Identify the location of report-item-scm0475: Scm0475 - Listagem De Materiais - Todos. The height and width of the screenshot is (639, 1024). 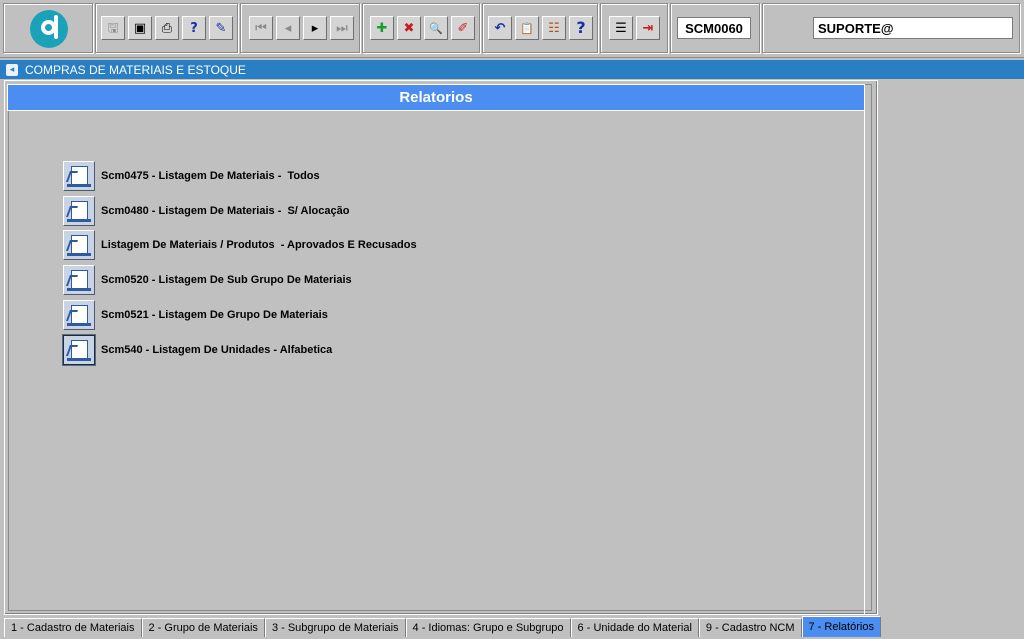
(191, 176).